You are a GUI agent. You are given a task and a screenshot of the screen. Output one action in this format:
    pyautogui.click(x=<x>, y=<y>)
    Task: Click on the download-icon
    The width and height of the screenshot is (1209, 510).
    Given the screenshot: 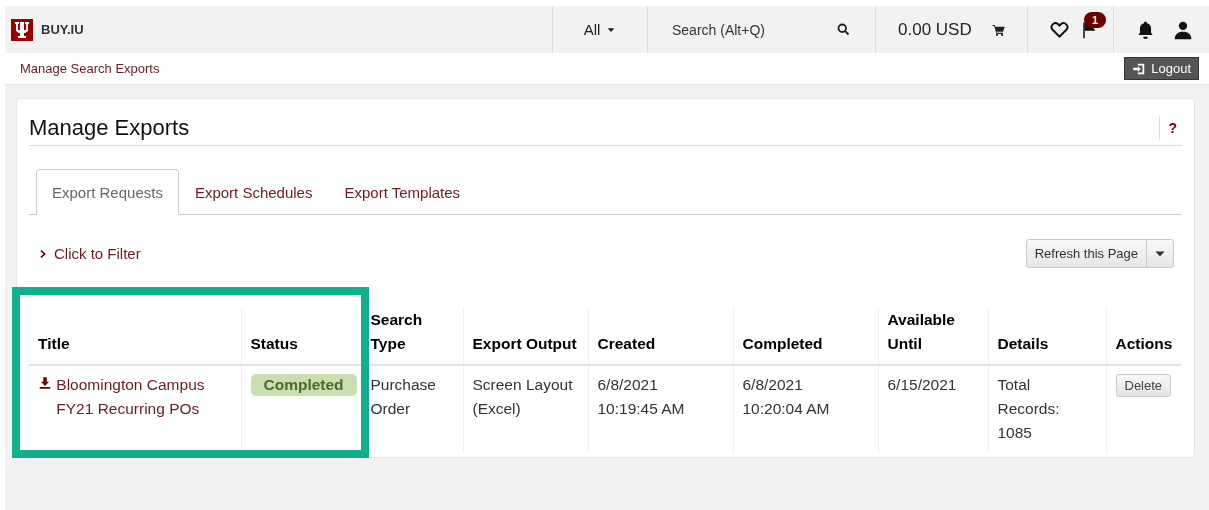 What is the action you would take?
    pyautogui.click(x=45, y=383)
    